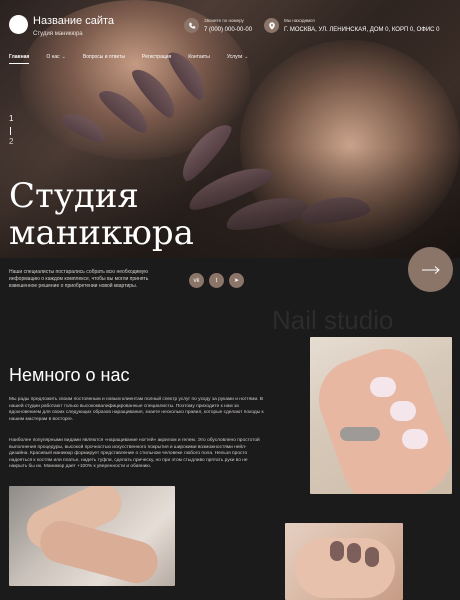 This screenshot has height=600, width=460. What do you see at coordinates (216, 280) in the screenshot?
I see `twitter-icon: t` at bounding box center [216, 280].